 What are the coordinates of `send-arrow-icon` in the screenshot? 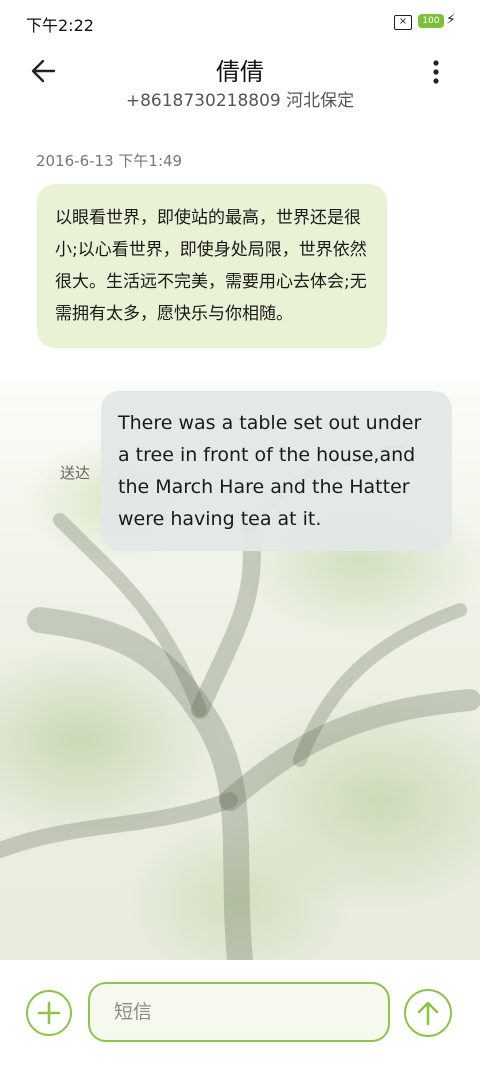 It's located at (428, 1013).